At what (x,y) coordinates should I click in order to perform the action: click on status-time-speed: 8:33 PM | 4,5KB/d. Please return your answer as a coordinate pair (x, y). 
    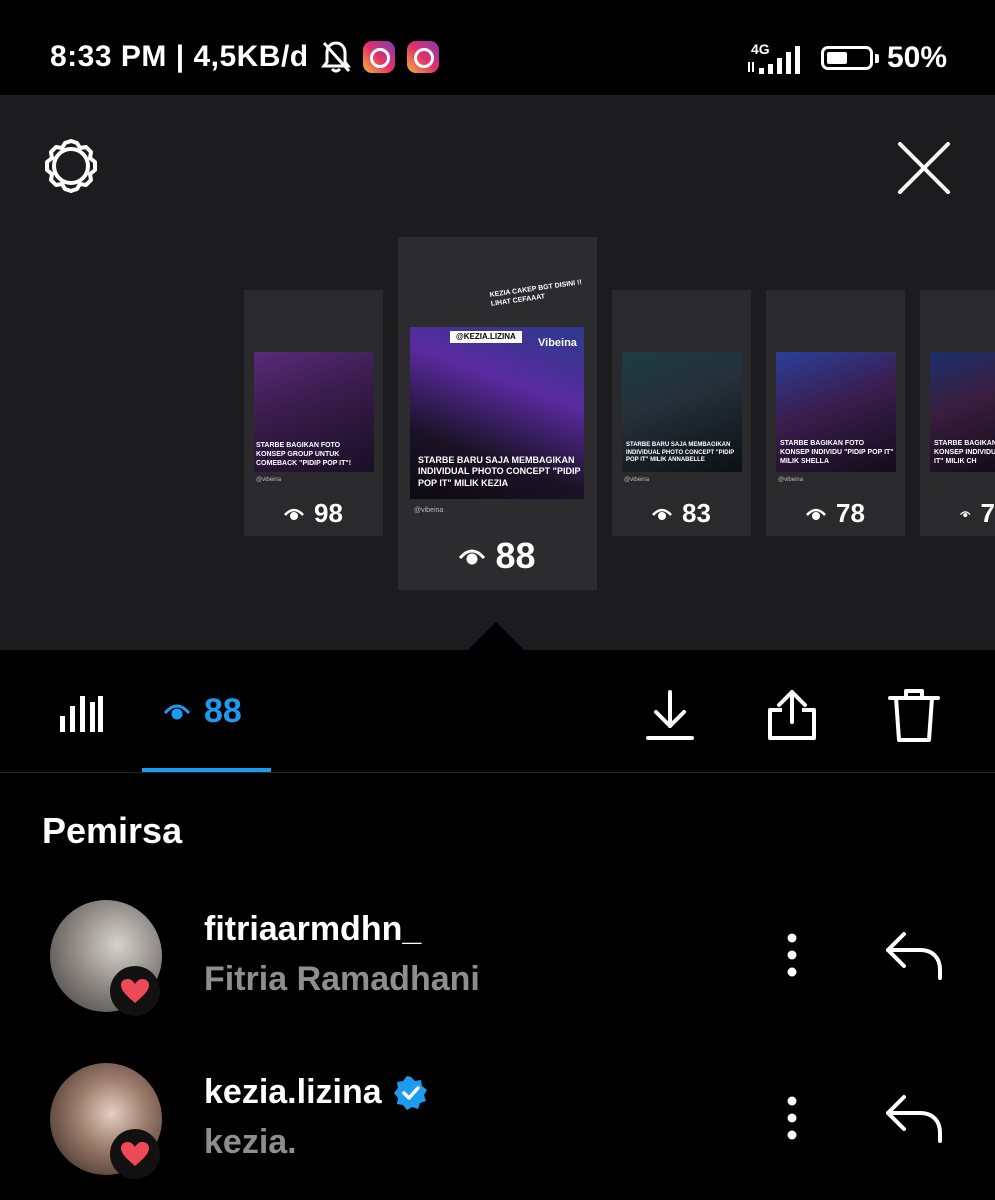
    Looking at the image, I should click on (179, 56).